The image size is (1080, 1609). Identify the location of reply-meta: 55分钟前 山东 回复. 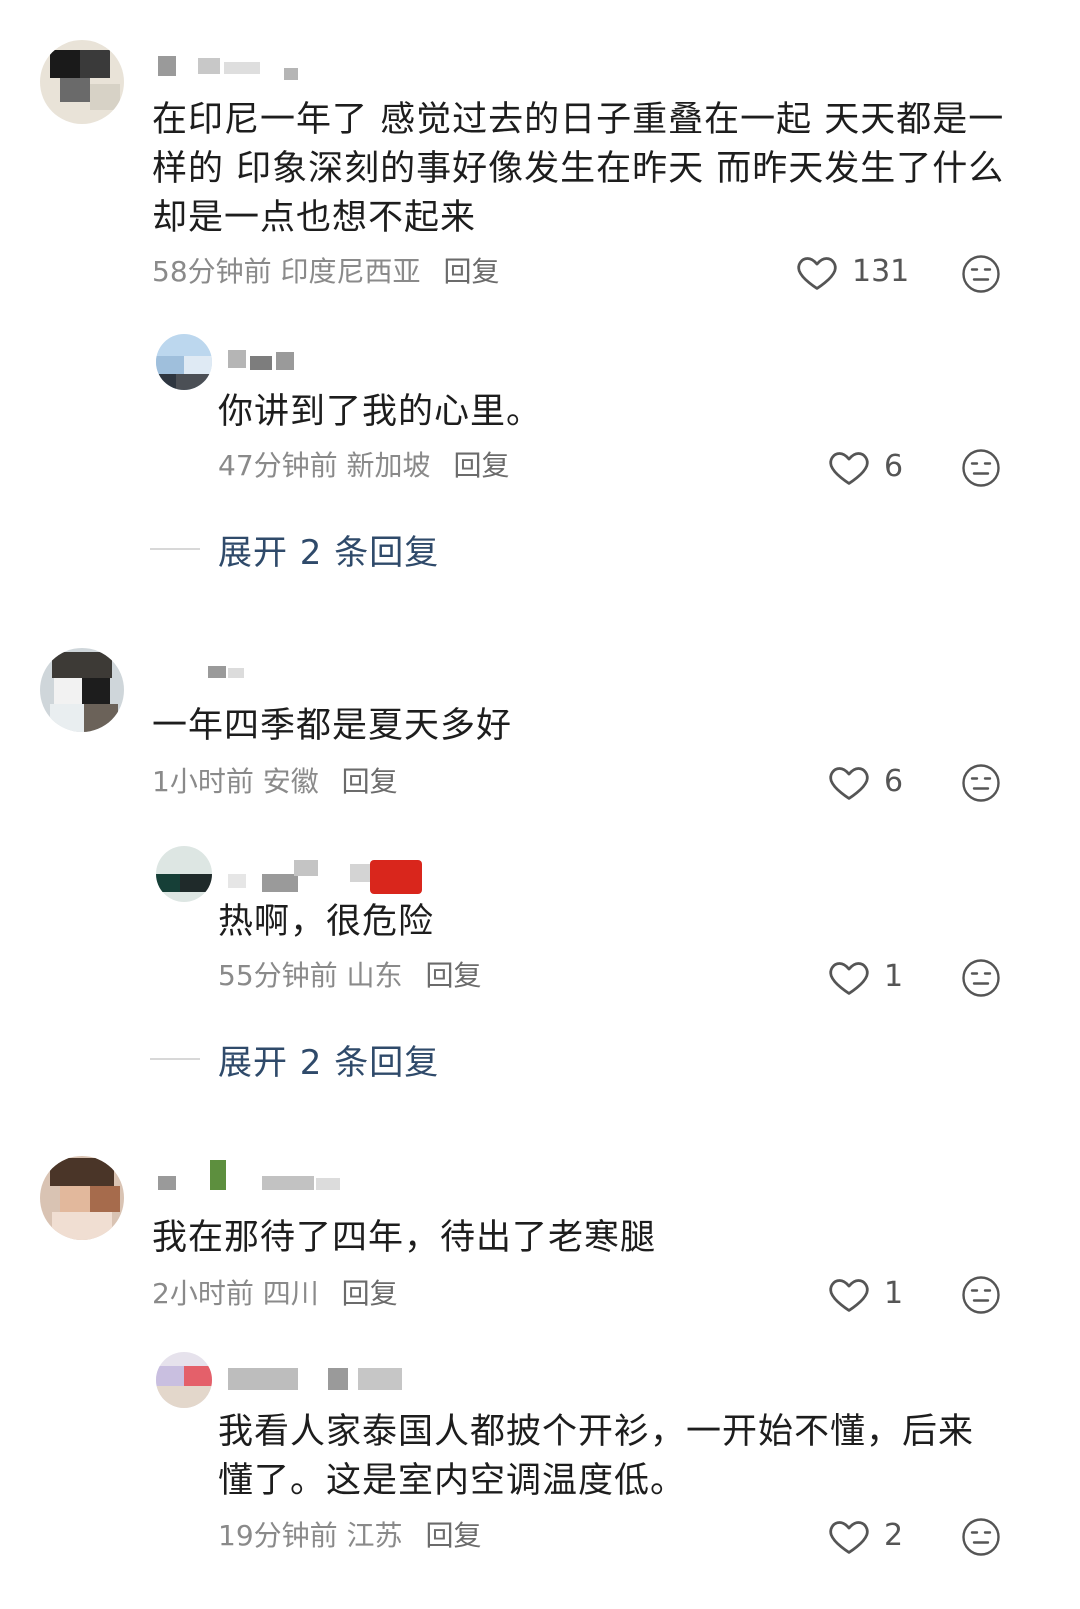
(349, 976).